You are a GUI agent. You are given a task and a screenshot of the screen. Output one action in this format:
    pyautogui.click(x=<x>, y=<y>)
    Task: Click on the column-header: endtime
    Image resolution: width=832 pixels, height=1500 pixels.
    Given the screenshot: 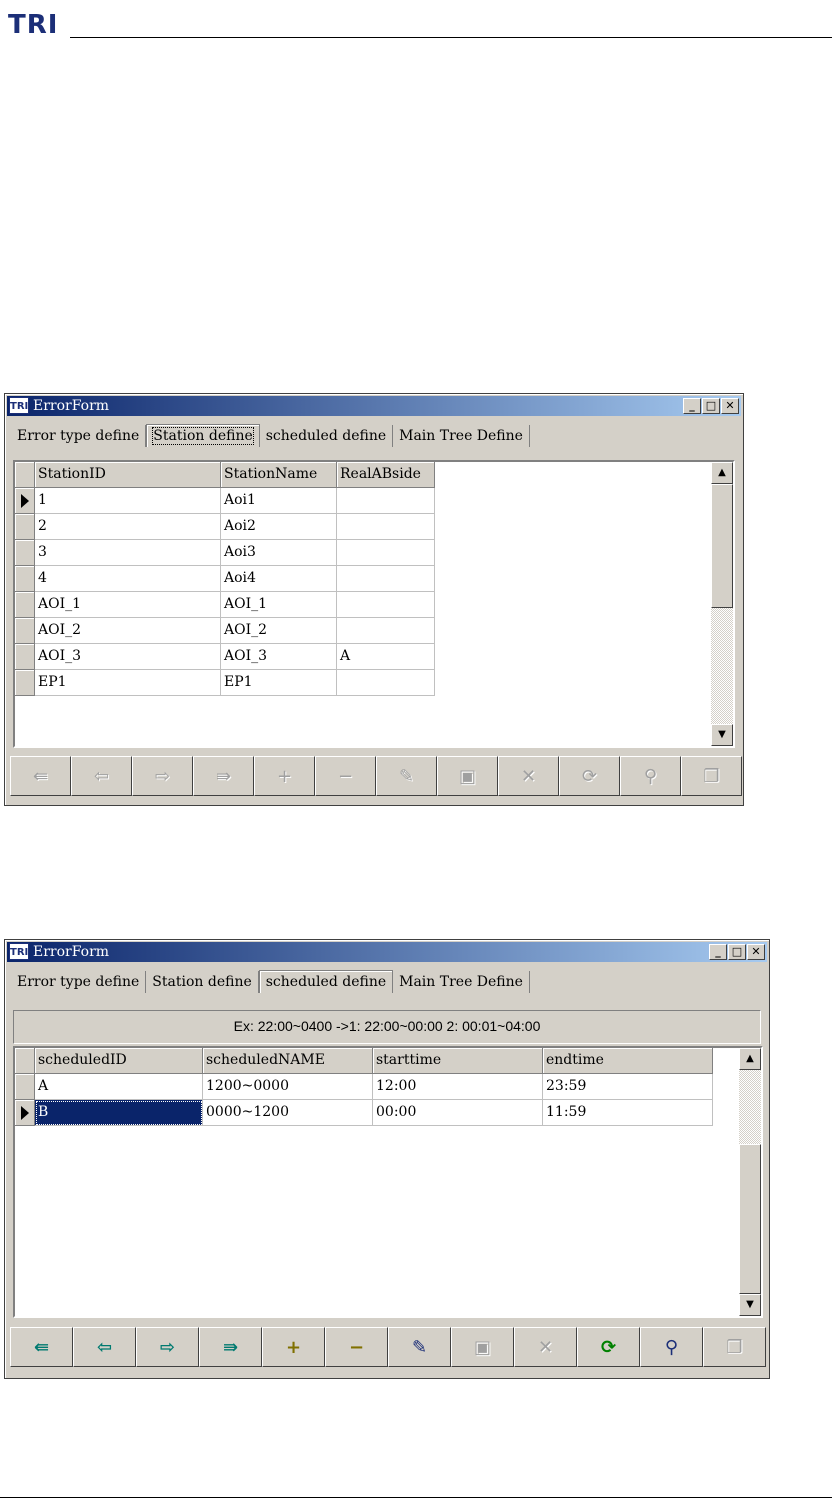 What is the action you would take?
    pyautogui.click(x=628, y=1061)
    